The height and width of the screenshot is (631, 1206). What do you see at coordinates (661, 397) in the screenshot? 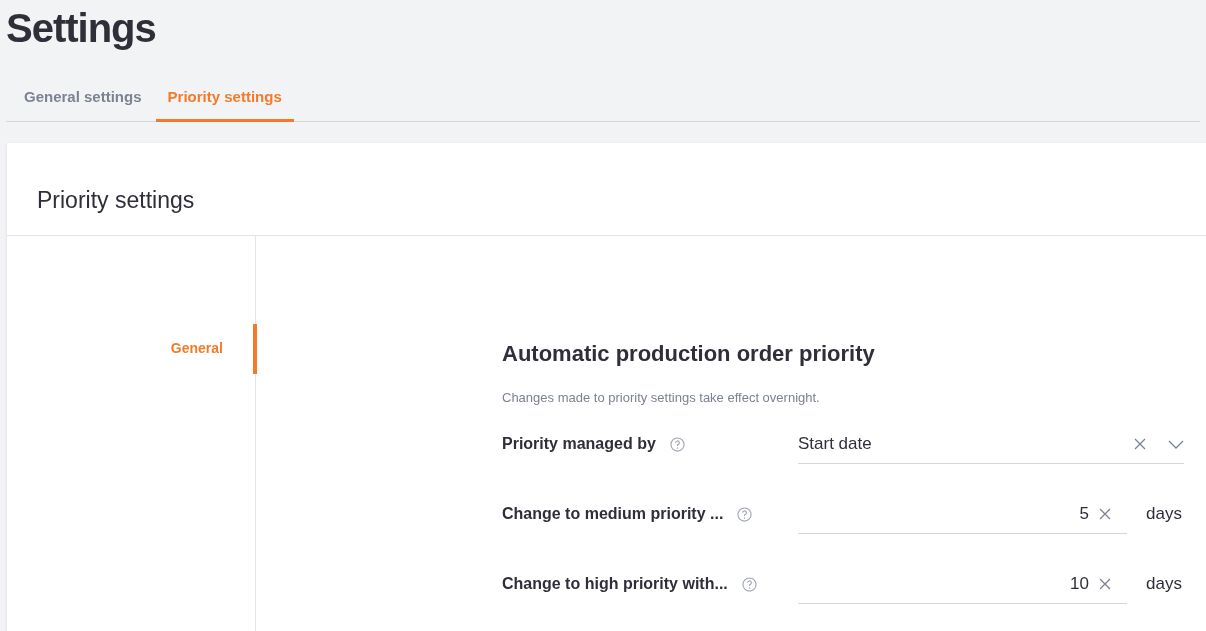
I see `section-description: Changes made to priority settings take effect overnight.` at bounding box center [661, 397].